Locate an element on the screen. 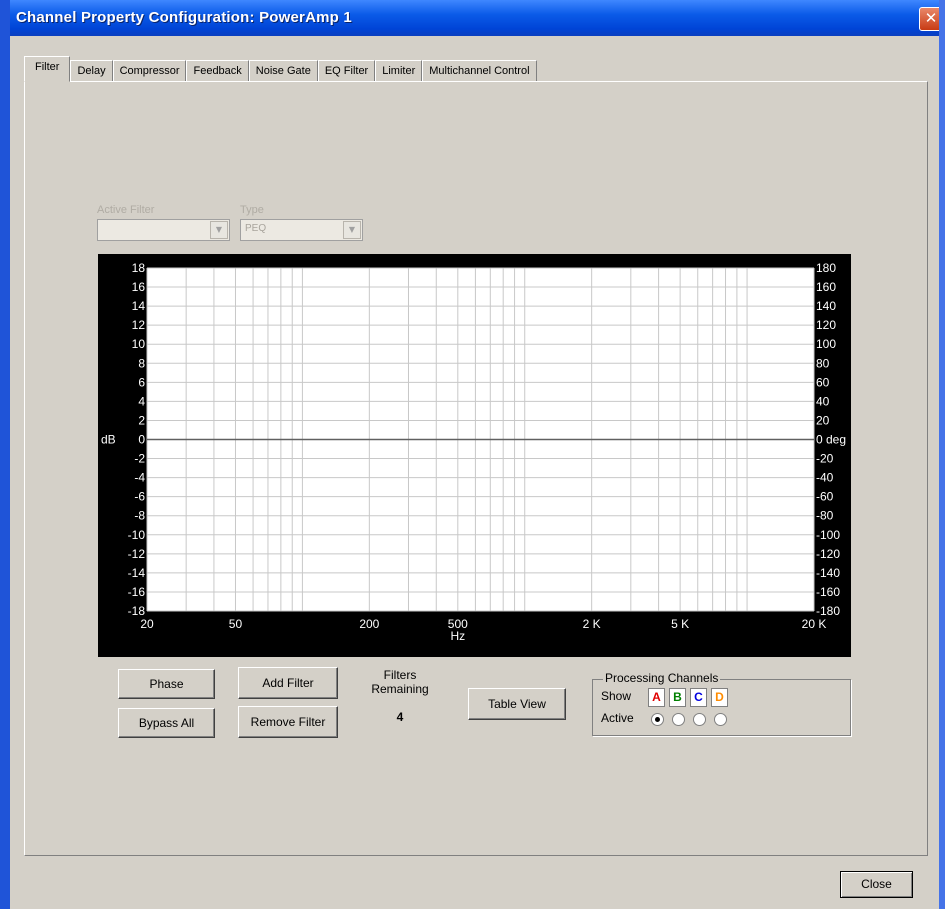 The height and width of the screenshot is (909, 945). y-right-tick-label: 100 is located at coordinates (826, 344).